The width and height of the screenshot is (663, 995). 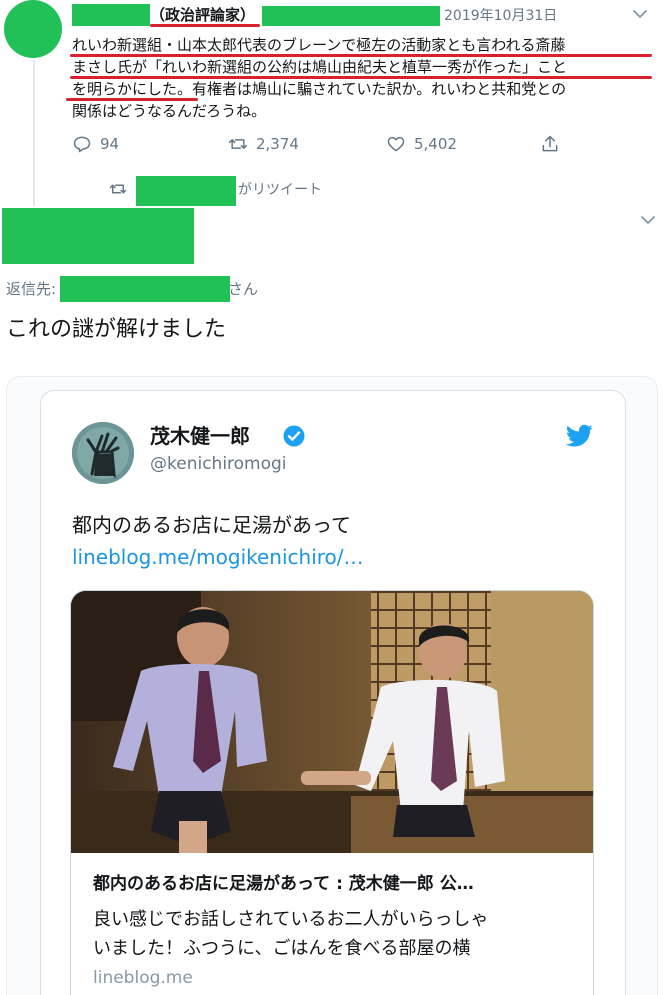 I want to click on embedded-tweet-text: 都内のあるお店に足湯があって, so click(x=211, y=525).